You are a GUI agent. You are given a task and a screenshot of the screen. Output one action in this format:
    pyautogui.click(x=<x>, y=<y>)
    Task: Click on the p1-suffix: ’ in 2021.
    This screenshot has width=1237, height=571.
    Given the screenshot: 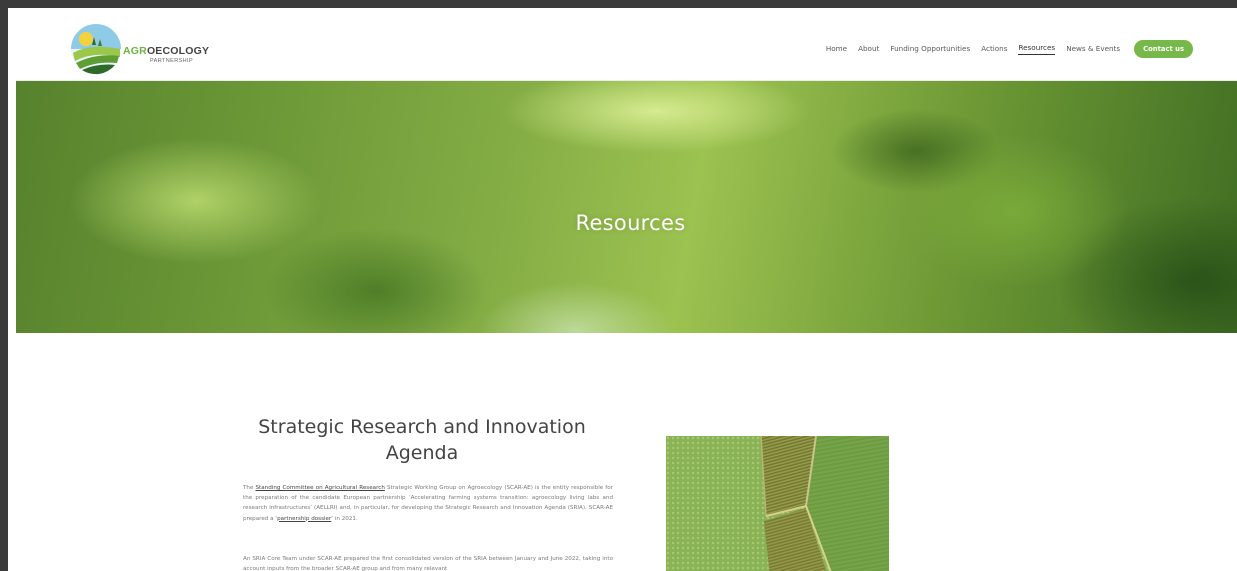 What is the action you would take?
    pyautogui.click(x=344, y=518)
    